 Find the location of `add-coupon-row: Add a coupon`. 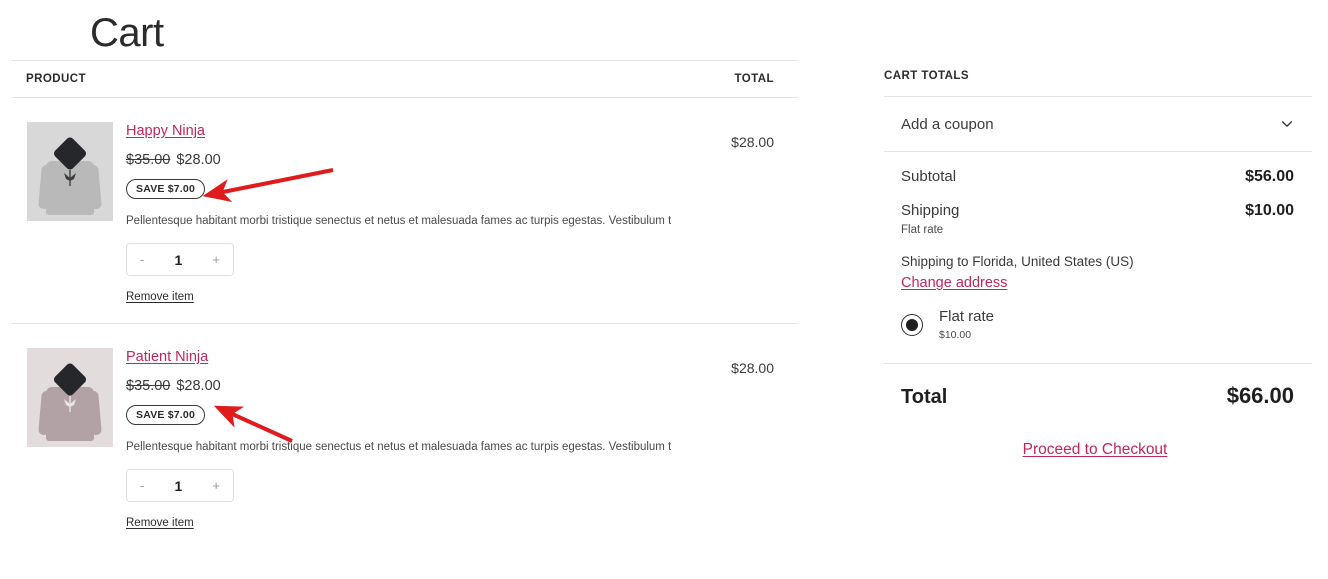

add-coupon-row: Add a coupon is located at coordinates (1098, 124).